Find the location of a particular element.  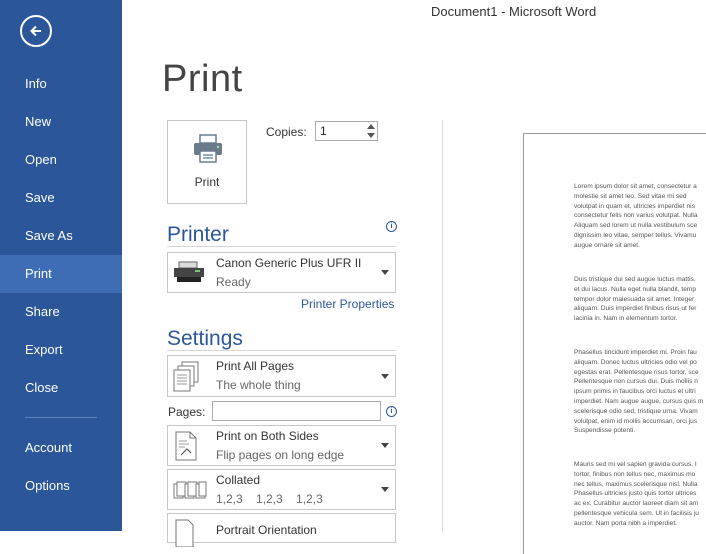

copies-decrement-button is located at coordinates (371, 135).